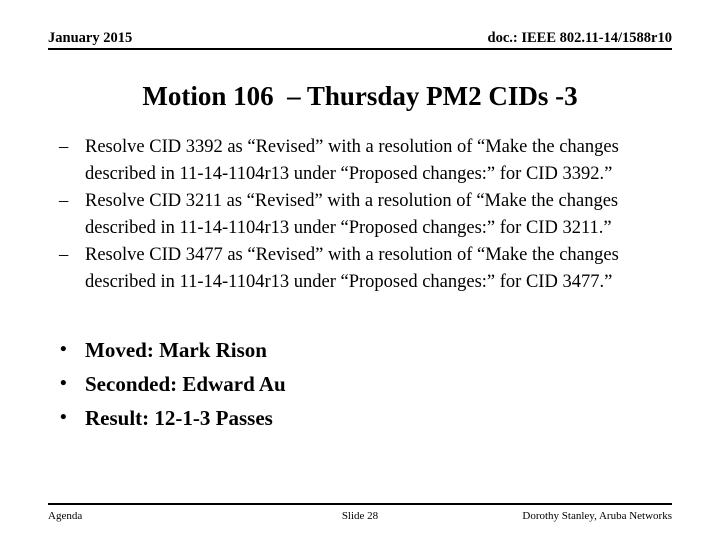 The image size is (720, 540). What do you see at coordinates (597, 516) in the screenshot?
I see `footer-author: Dorothy Stanley, Aruba Networks` at bounding box center [597, 516].